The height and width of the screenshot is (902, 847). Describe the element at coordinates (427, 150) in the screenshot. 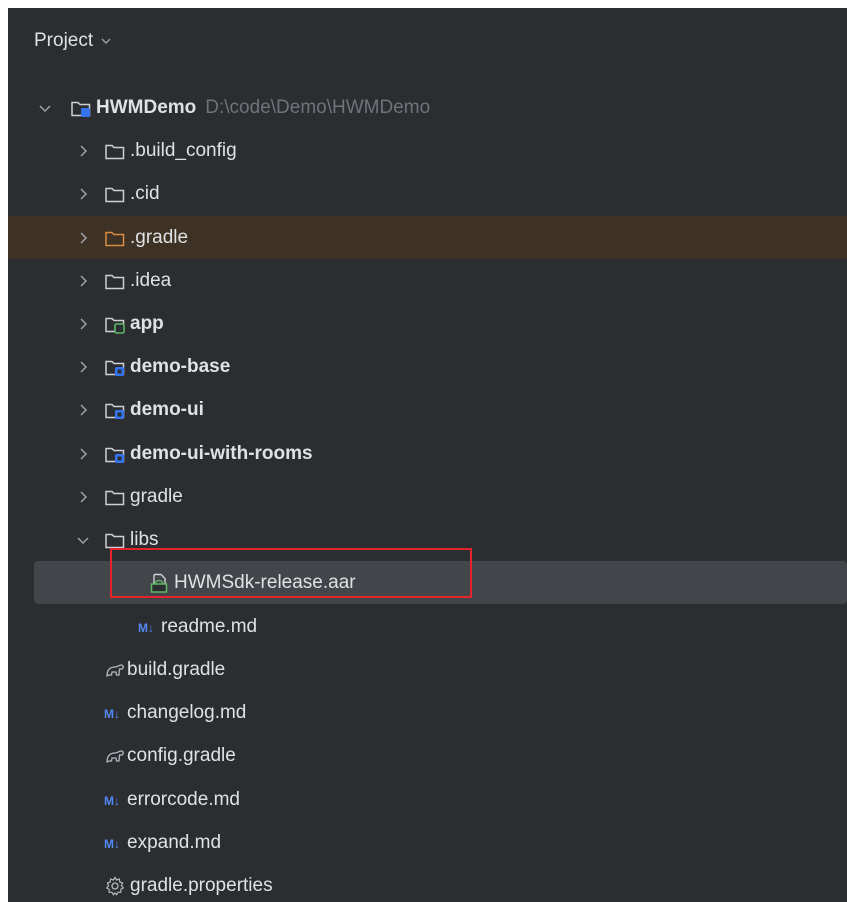

I see `tree-row-build-config: .build_config` at that location.